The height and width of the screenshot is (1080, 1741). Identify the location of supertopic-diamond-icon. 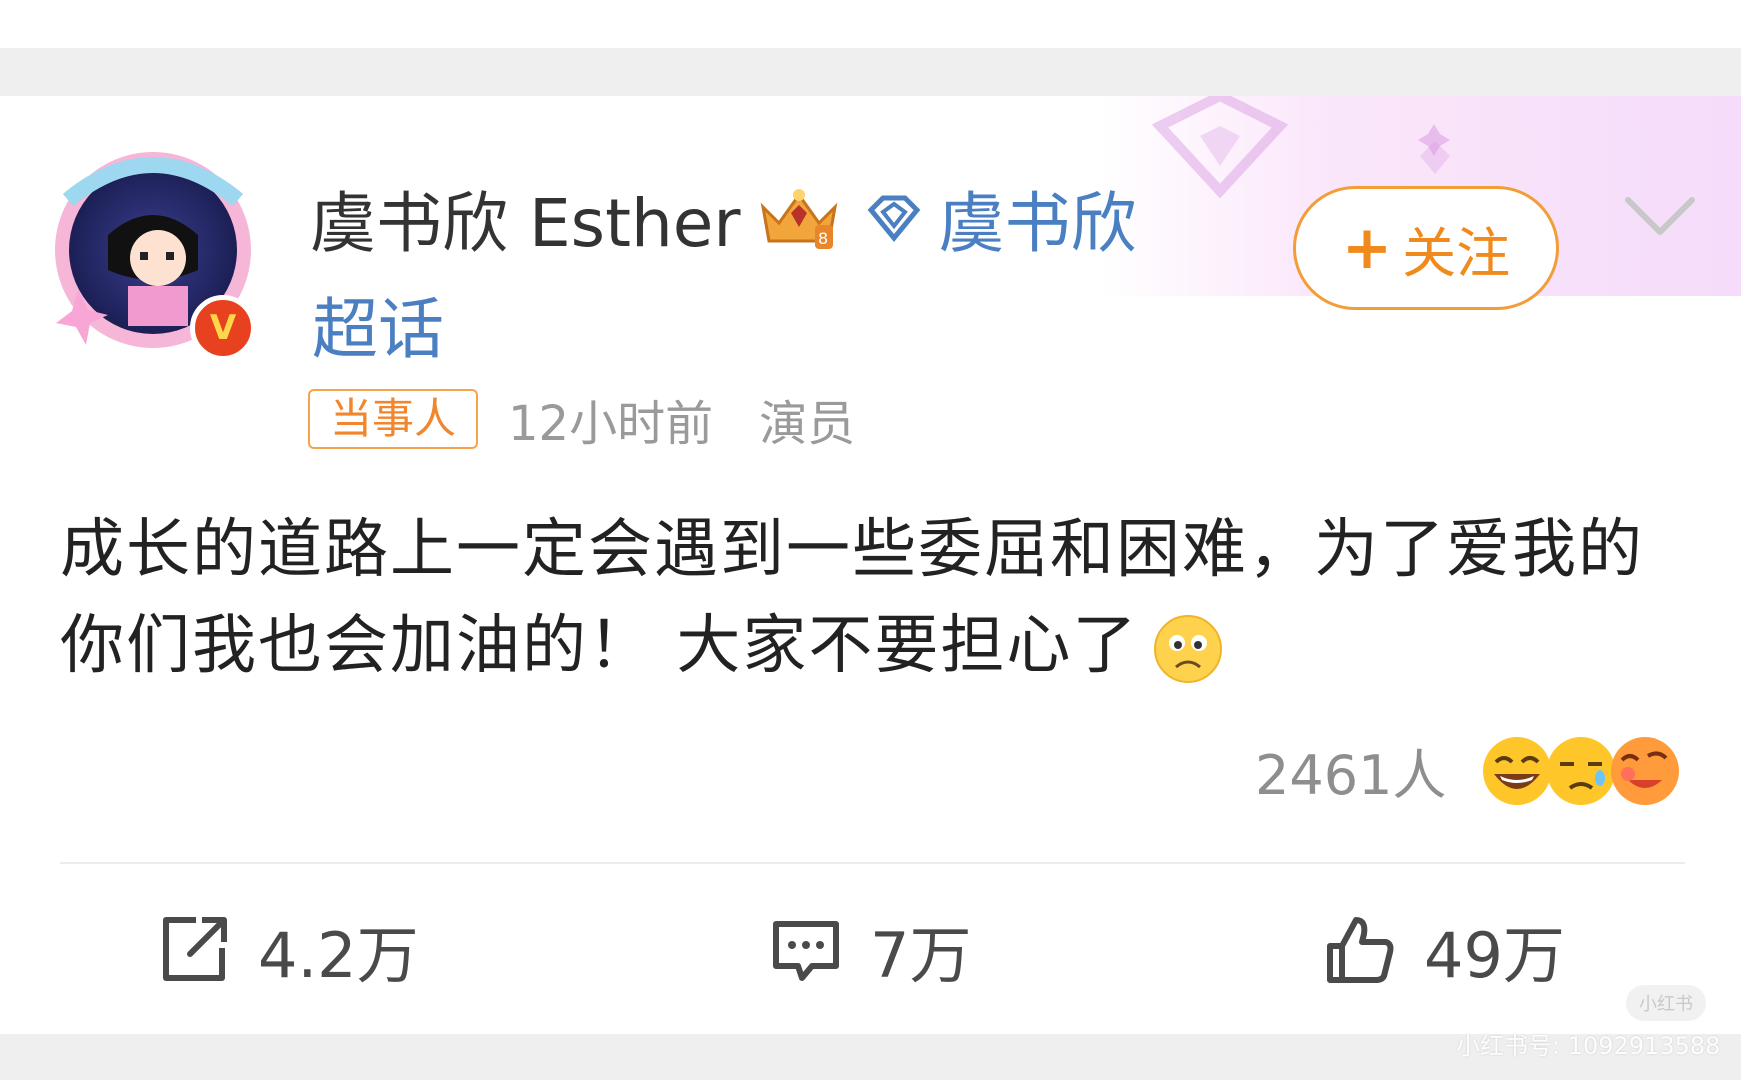
(893, 218).